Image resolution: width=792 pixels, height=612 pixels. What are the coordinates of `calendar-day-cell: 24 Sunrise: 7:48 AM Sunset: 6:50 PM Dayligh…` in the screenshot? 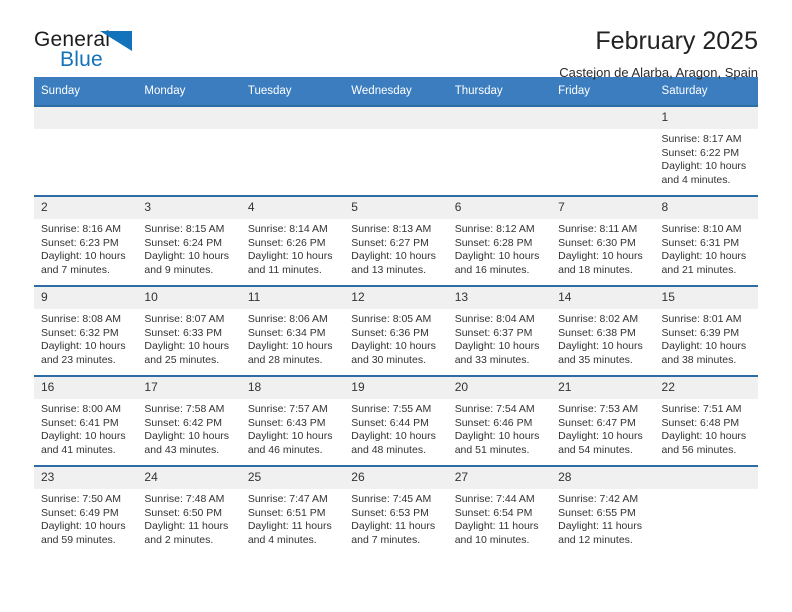 It's located at (189, 510).